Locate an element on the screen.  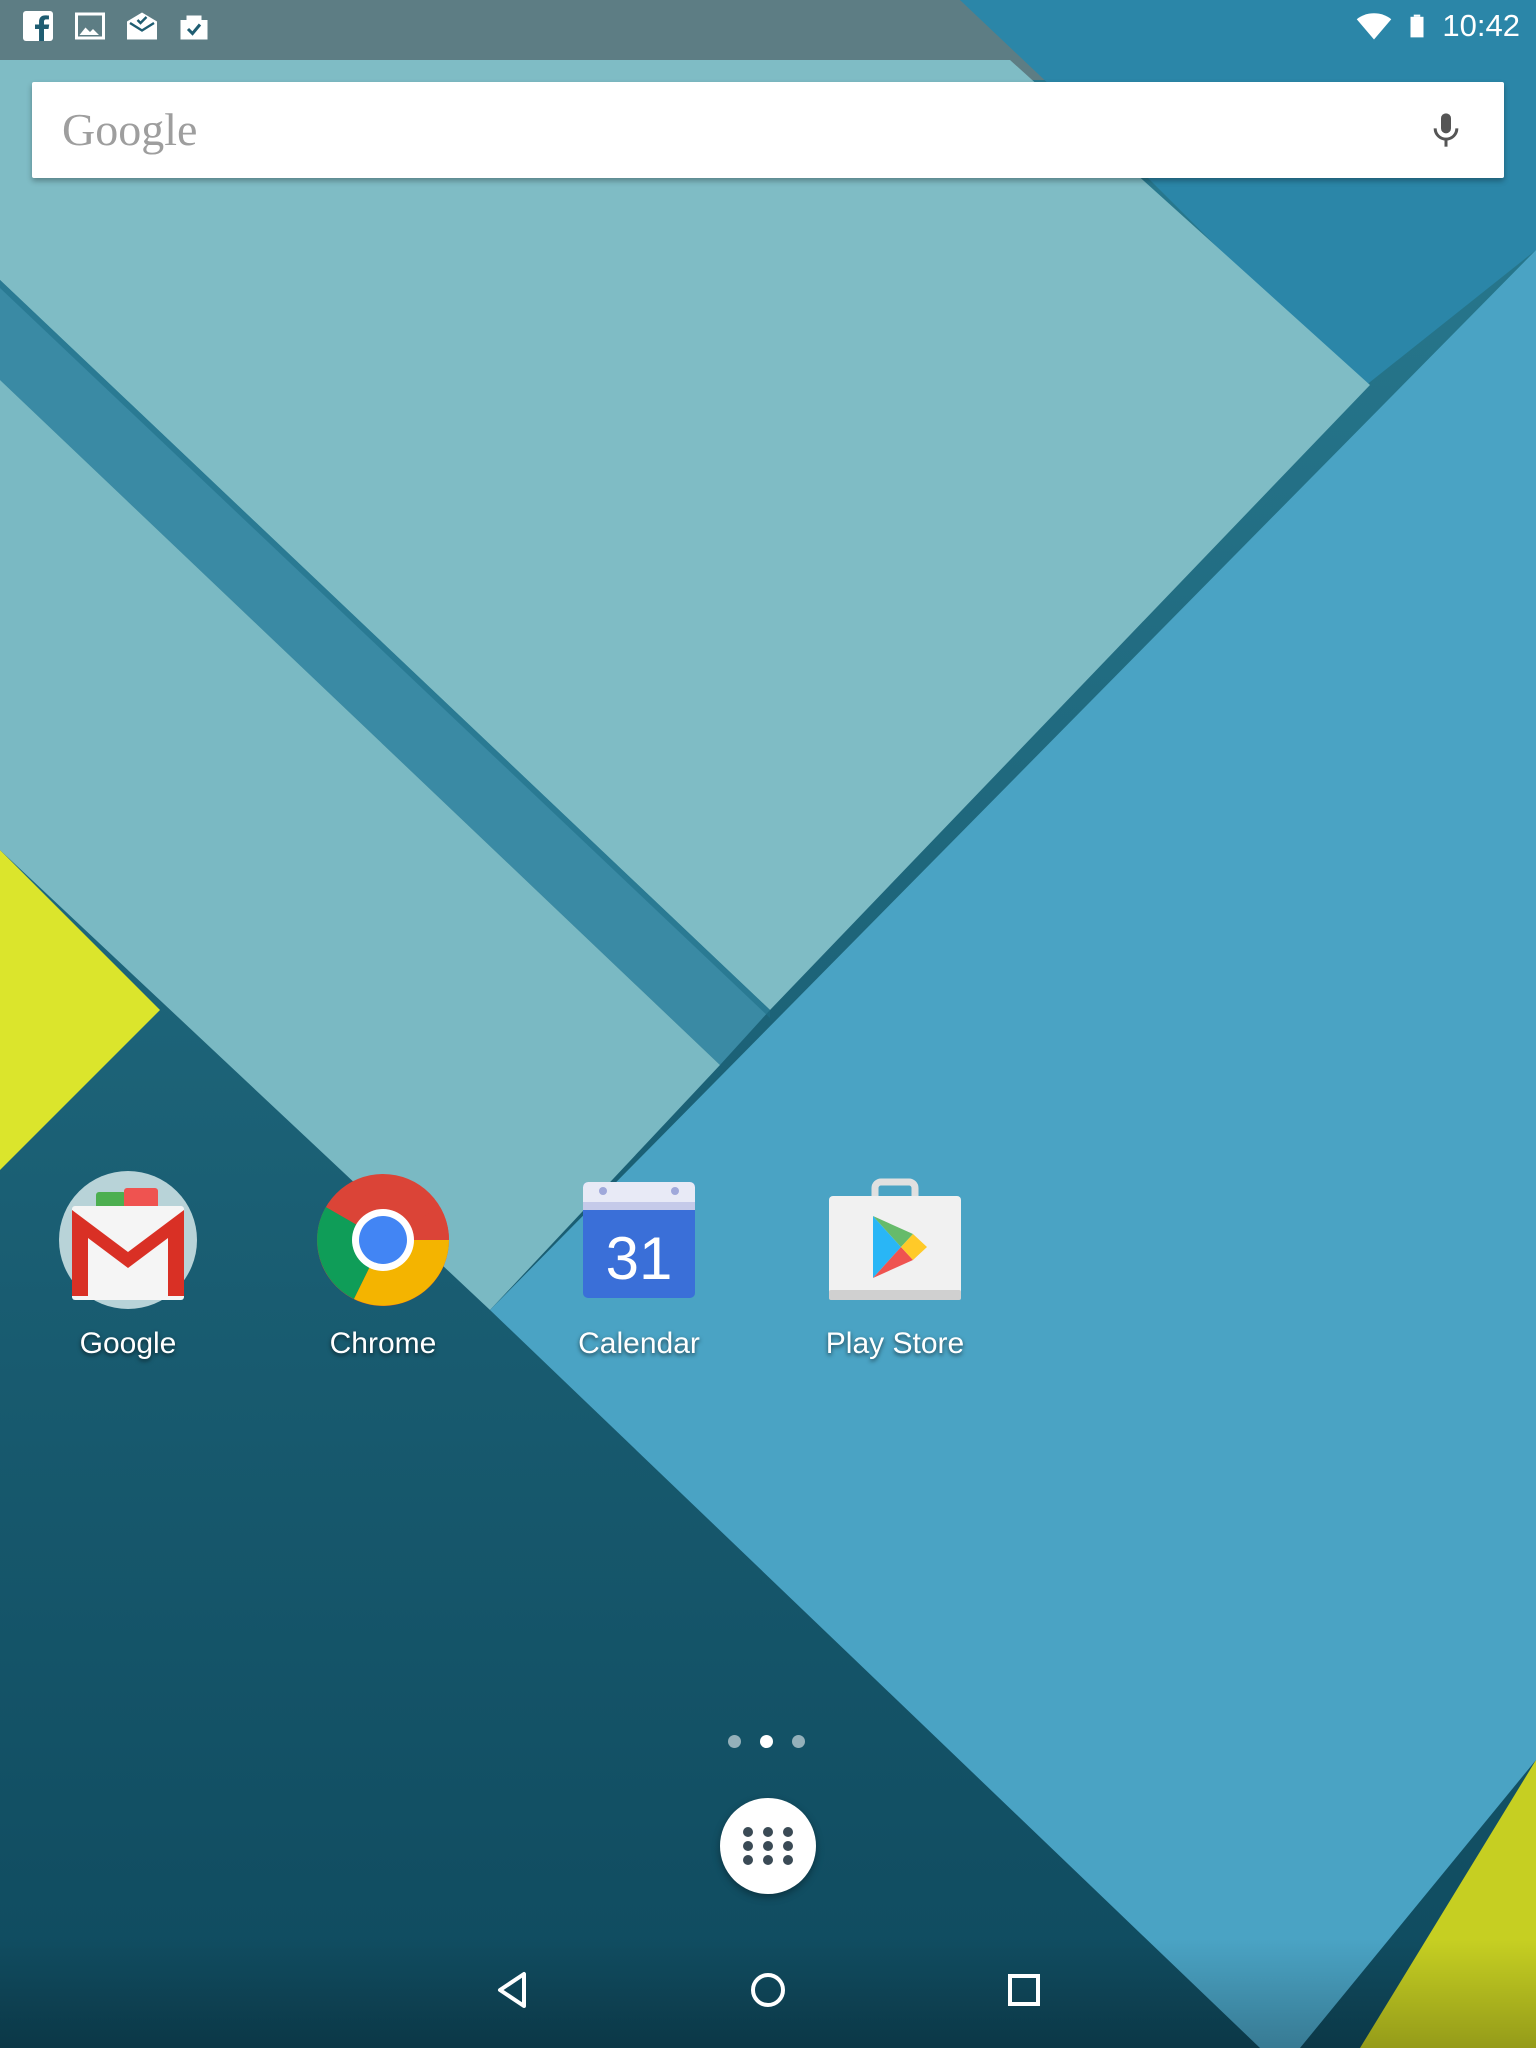
home-icon is located at coordinates (768, 1990).